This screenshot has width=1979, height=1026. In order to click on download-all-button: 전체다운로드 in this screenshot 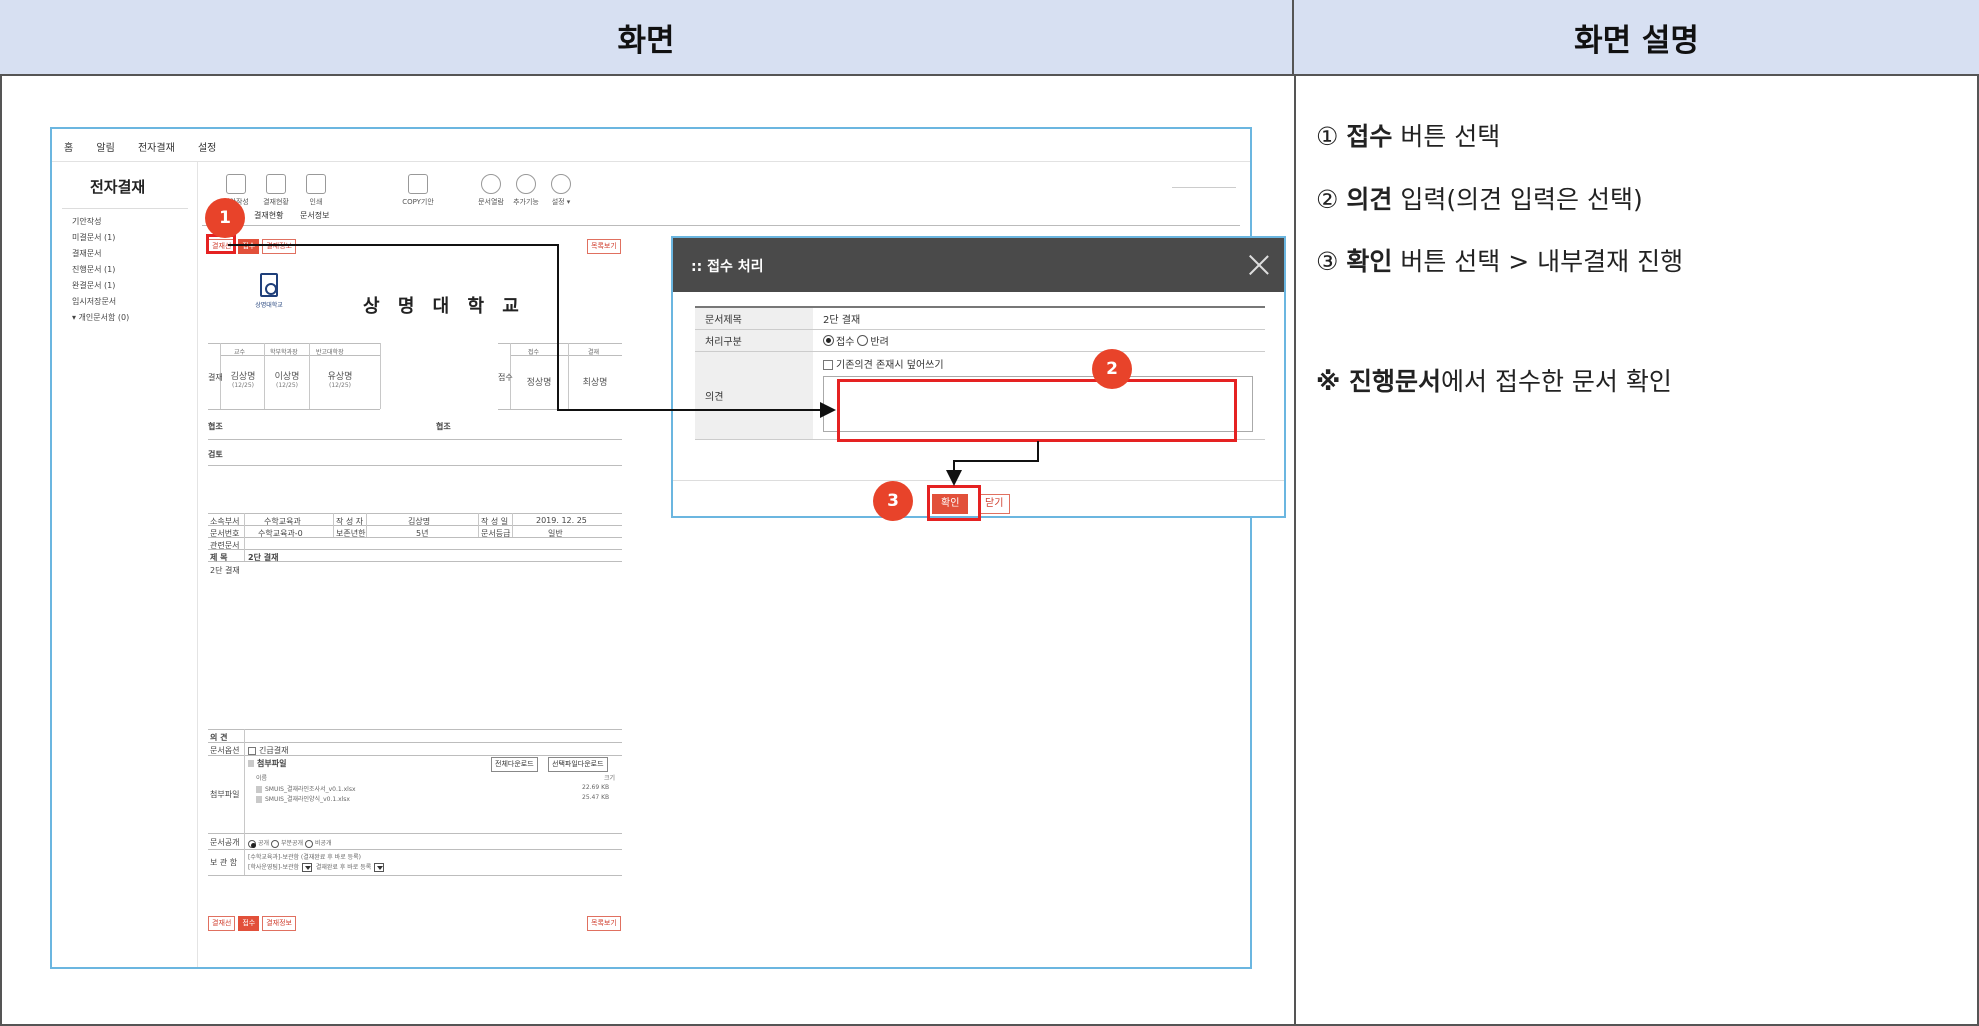, I will do `click(514, 764)`.